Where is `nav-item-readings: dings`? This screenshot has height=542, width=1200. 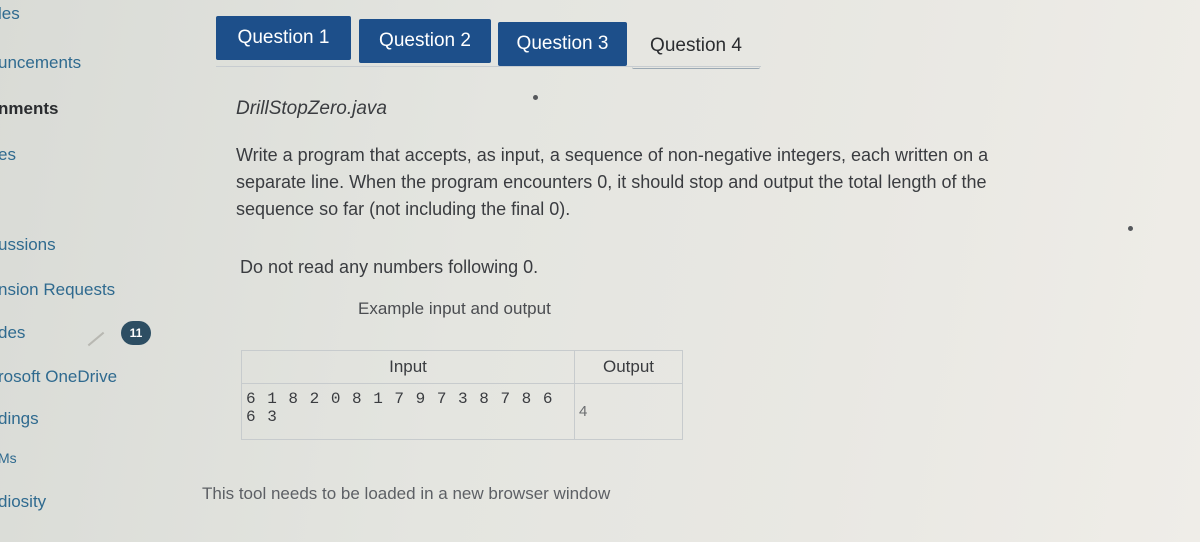
nav-item-readings: dings is located at coordinates (19, 419).